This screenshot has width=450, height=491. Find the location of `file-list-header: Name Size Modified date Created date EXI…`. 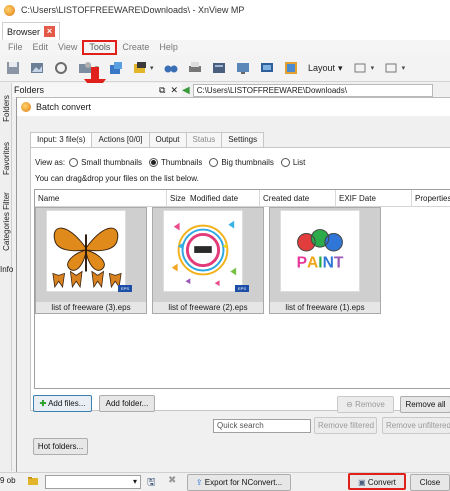

file-list-header: Name Size Modified date Created date EXI… is located at coordinates (242, 198).